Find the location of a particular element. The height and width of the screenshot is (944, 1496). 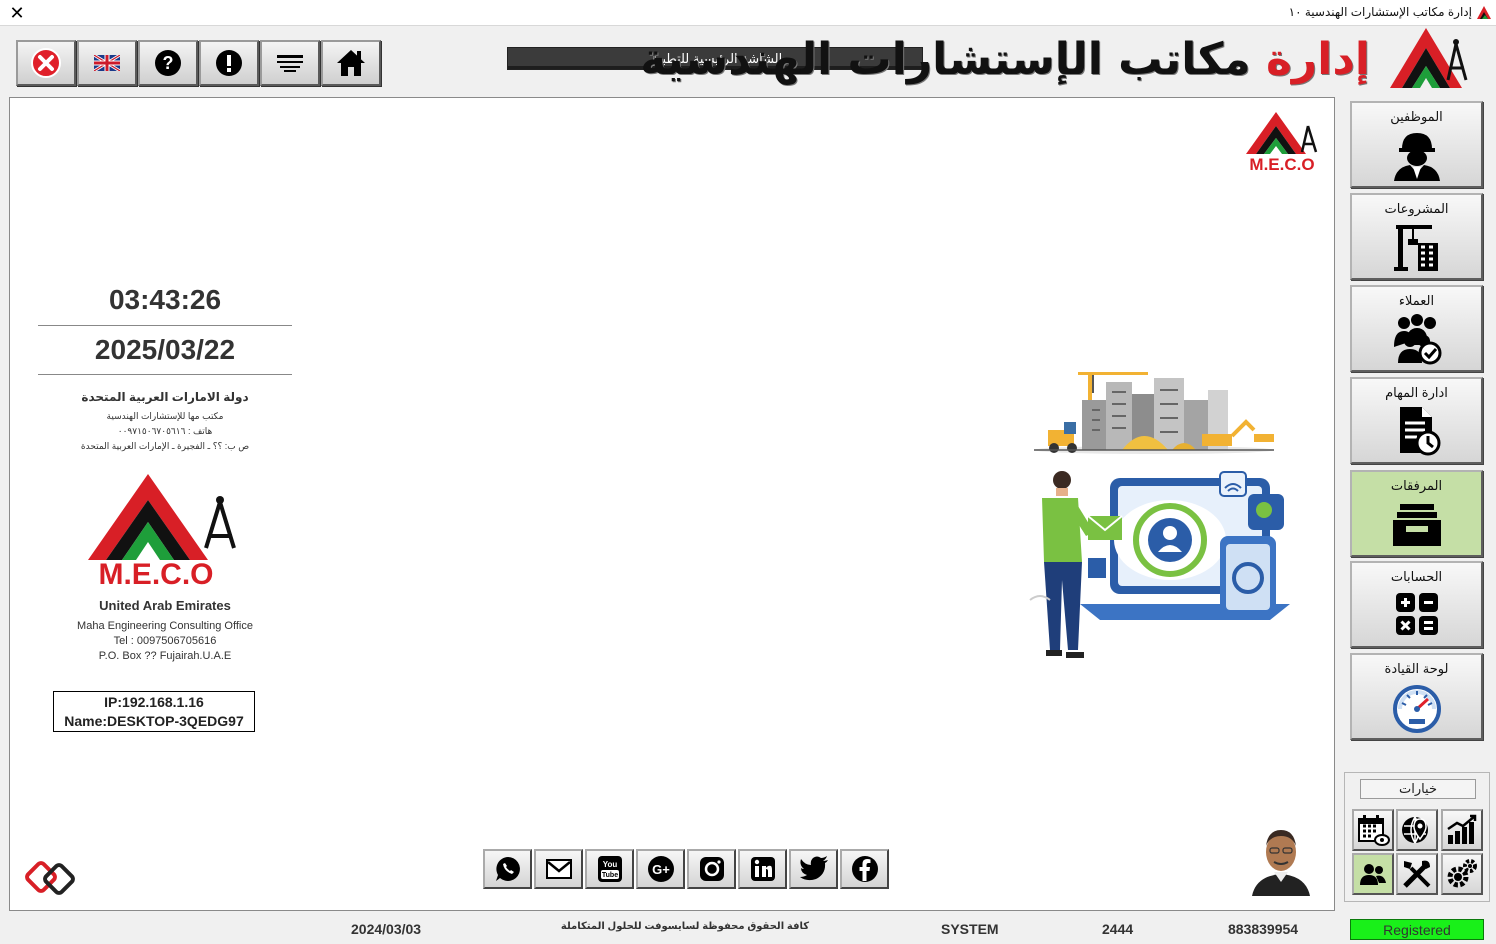

mail-icon is located at coordinates (558, 869).